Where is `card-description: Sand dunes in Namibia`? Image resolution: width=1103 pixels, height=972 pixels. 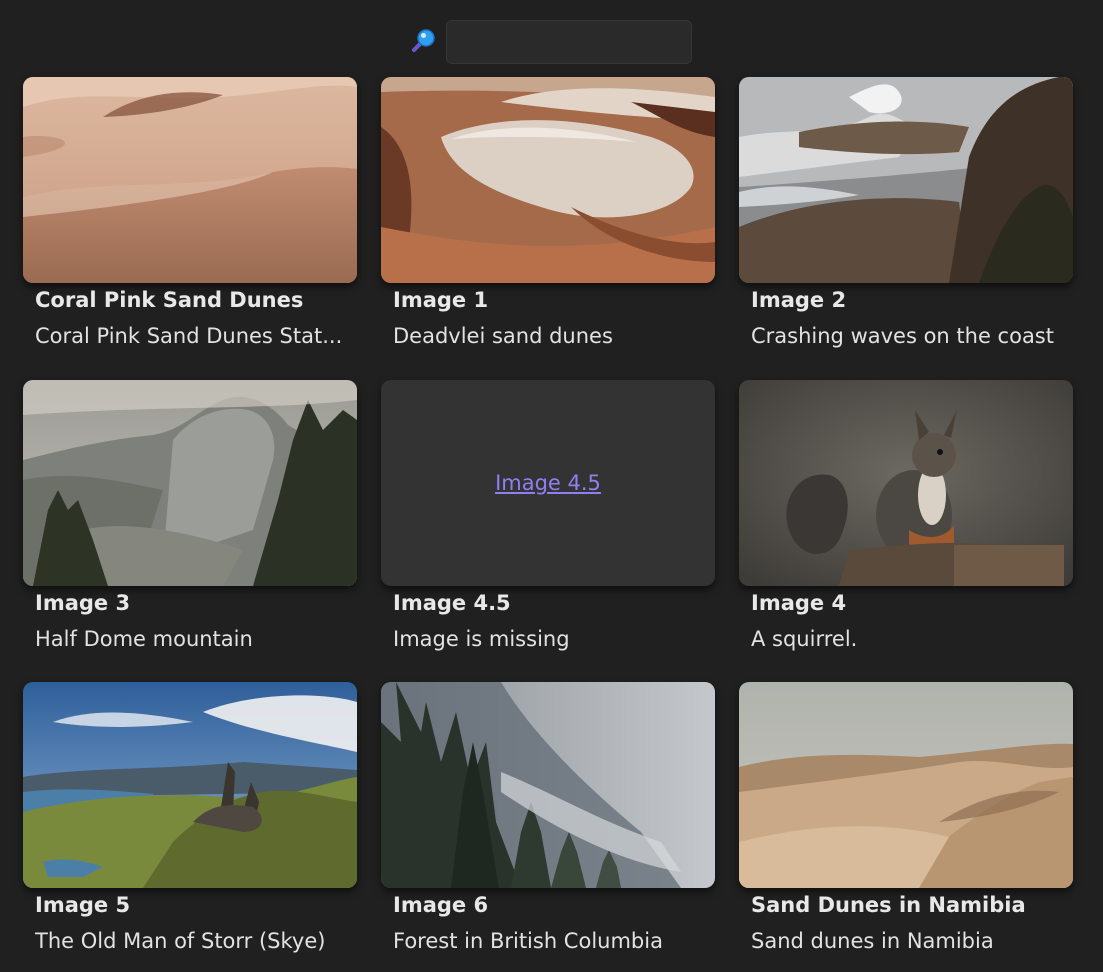
card-description: Sand dunes in Namibia is located at coordinates (872, 941).